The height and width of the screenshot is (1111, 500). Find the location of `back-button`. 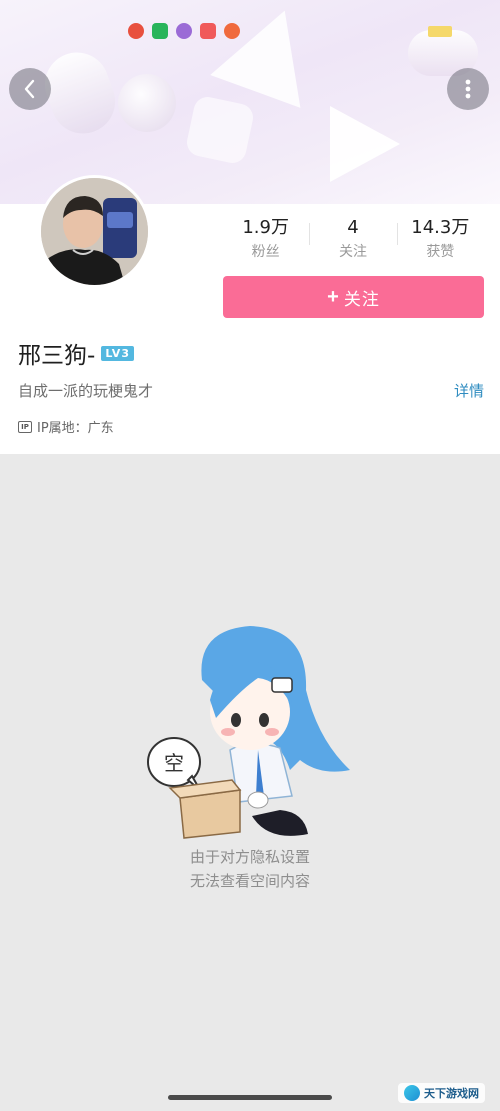

back-button is located at coordinates (30, 89).